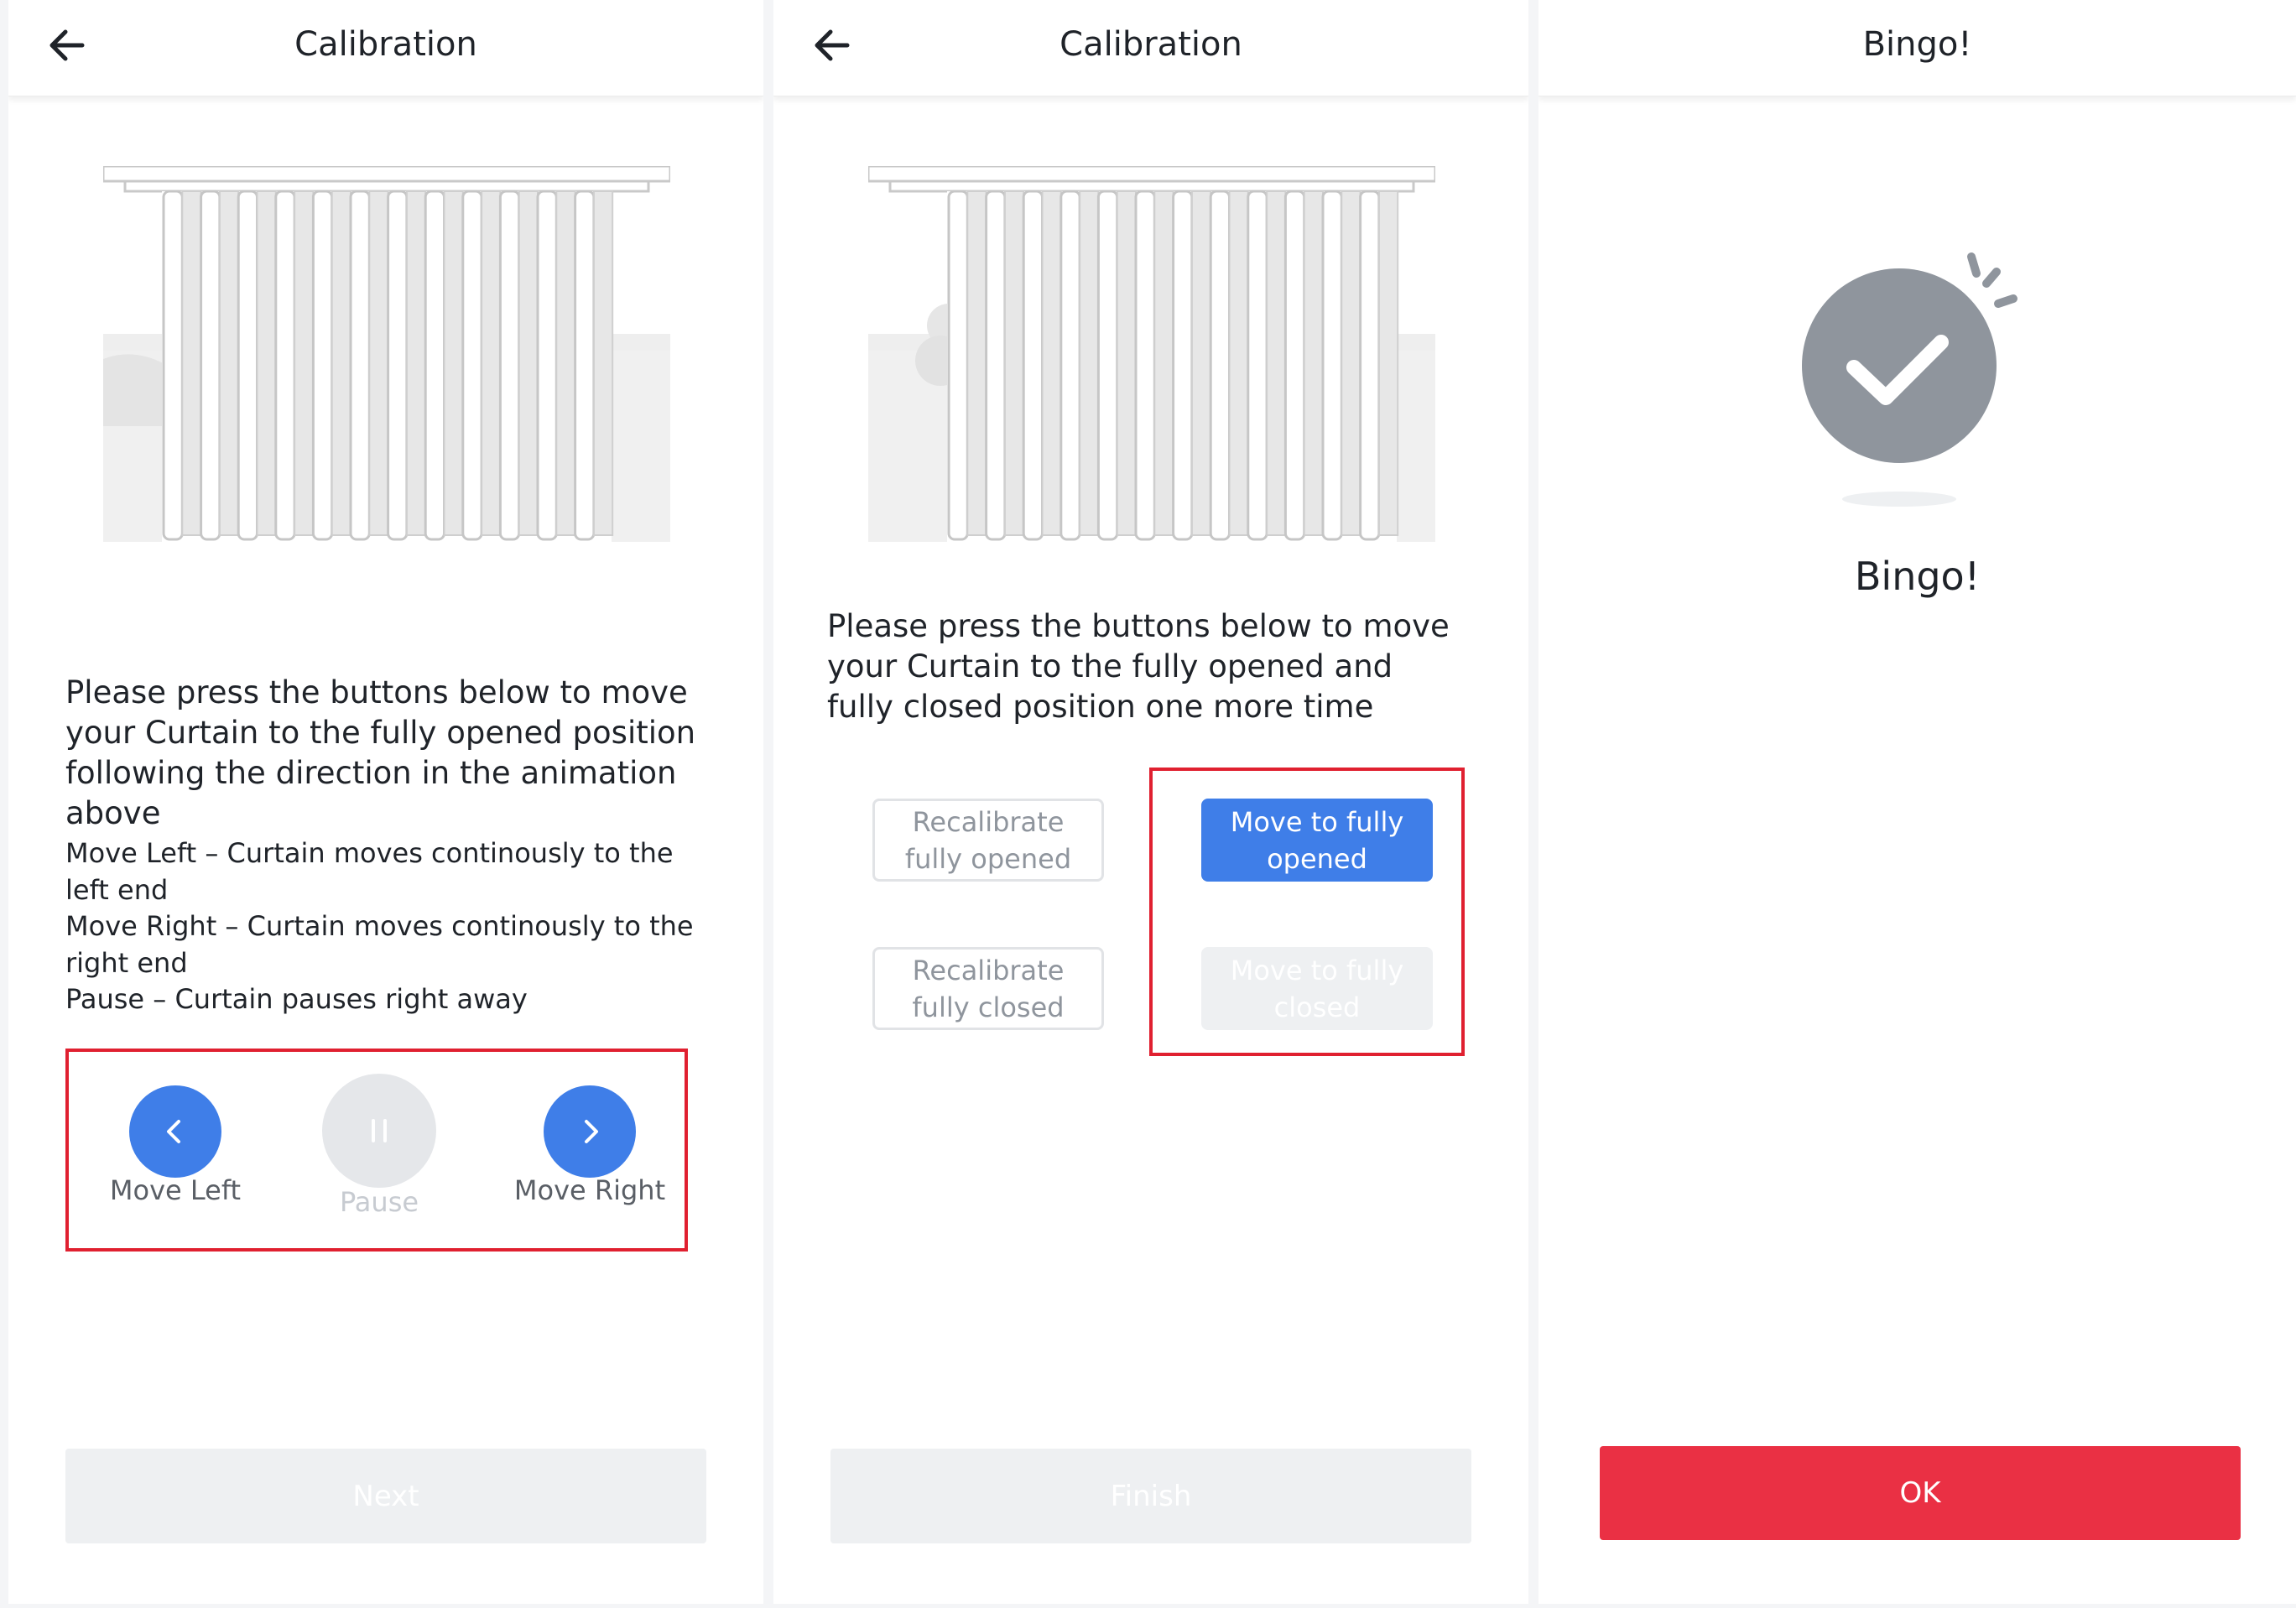 This screenshot has width=2296, height=1608. I want to click on next-button: Next, so click(385, 1496).